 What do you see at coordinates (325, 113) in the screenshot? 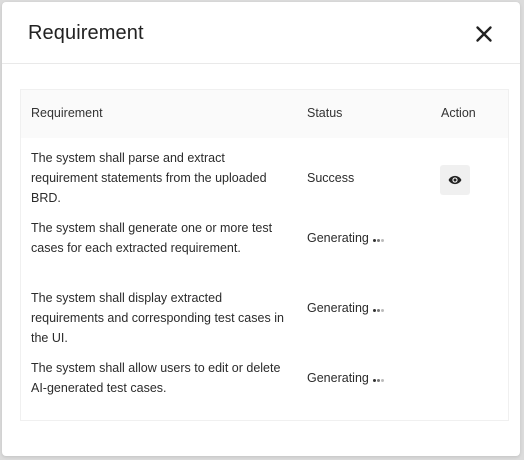
I see `column-header-status: Status` at bounding box center [325, 113].